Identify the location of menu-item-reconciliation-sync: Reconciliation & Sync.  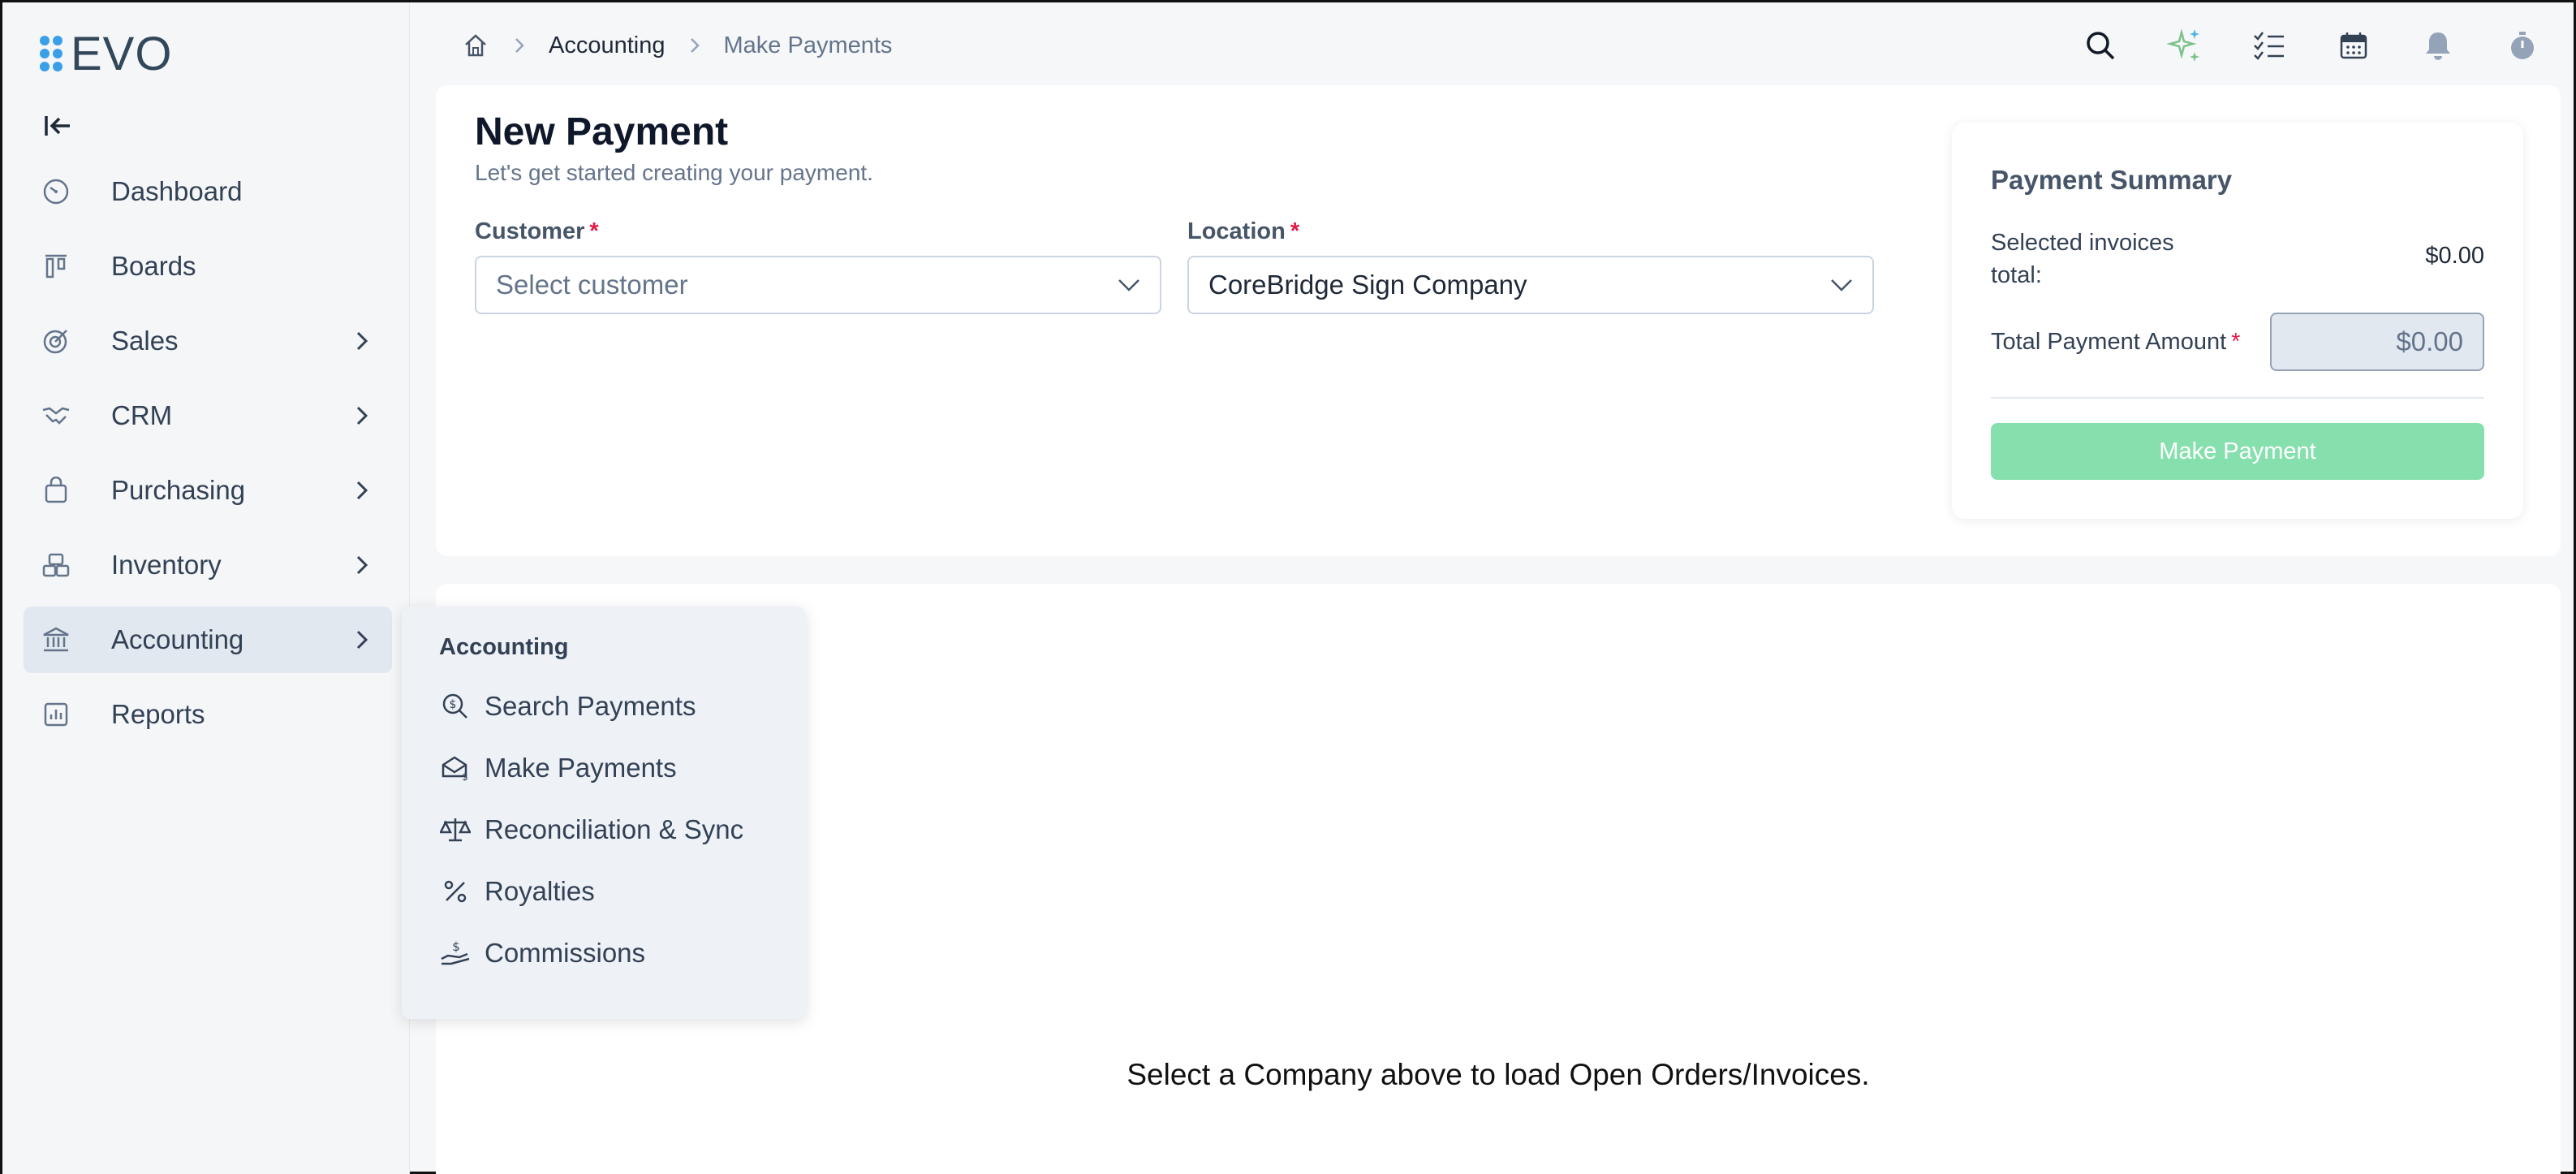
(622, 830).